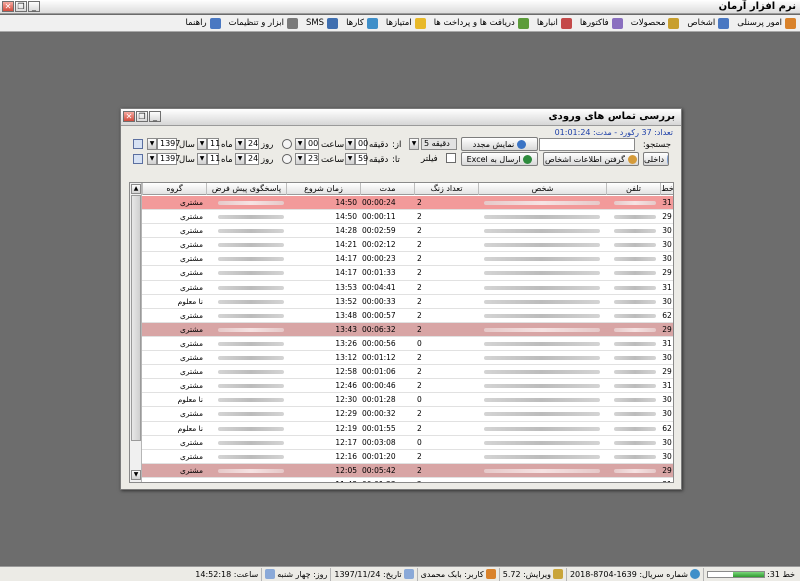 The image size is (800, 581). What do you see at coordinates (136, 318) in the screenshot?
I see `scroll-thumb` at bounding box center [136, 318].